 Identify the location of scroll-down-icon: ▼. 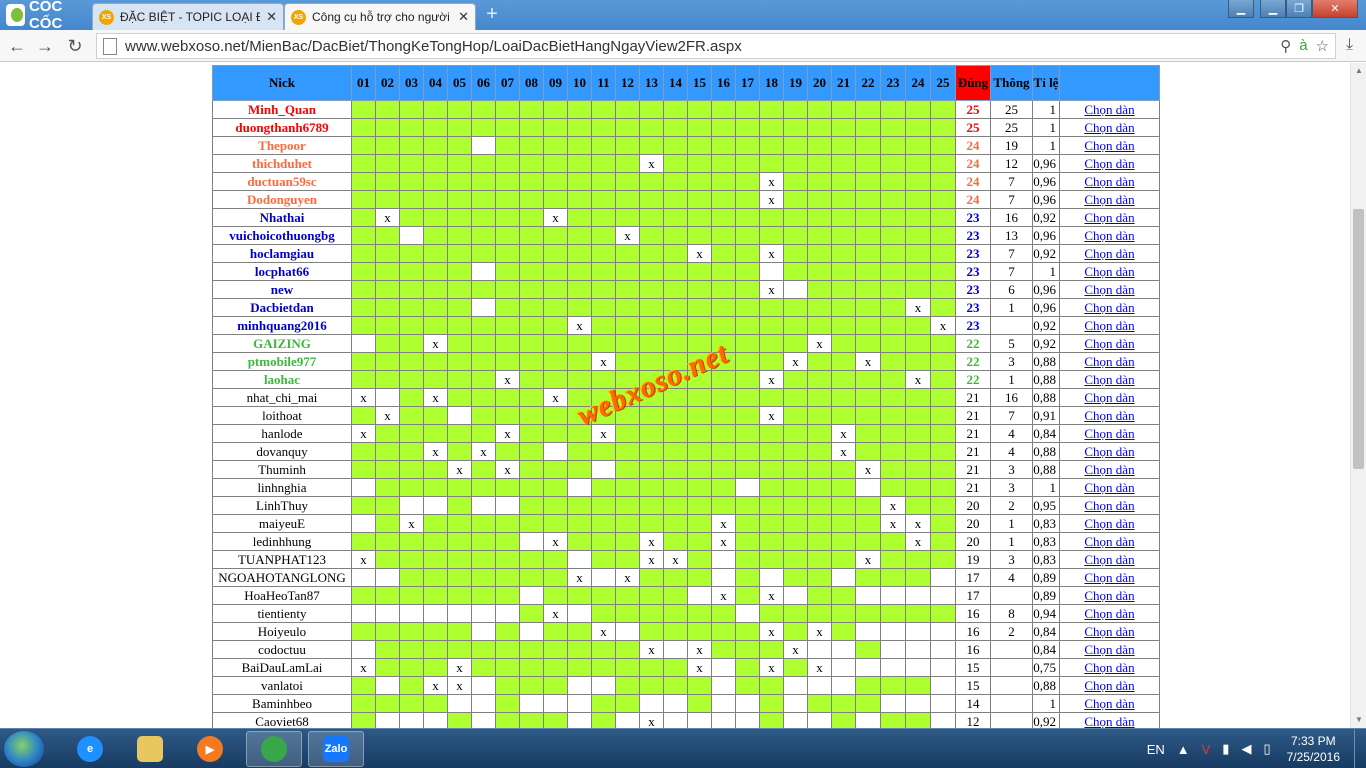
(1358, 720).